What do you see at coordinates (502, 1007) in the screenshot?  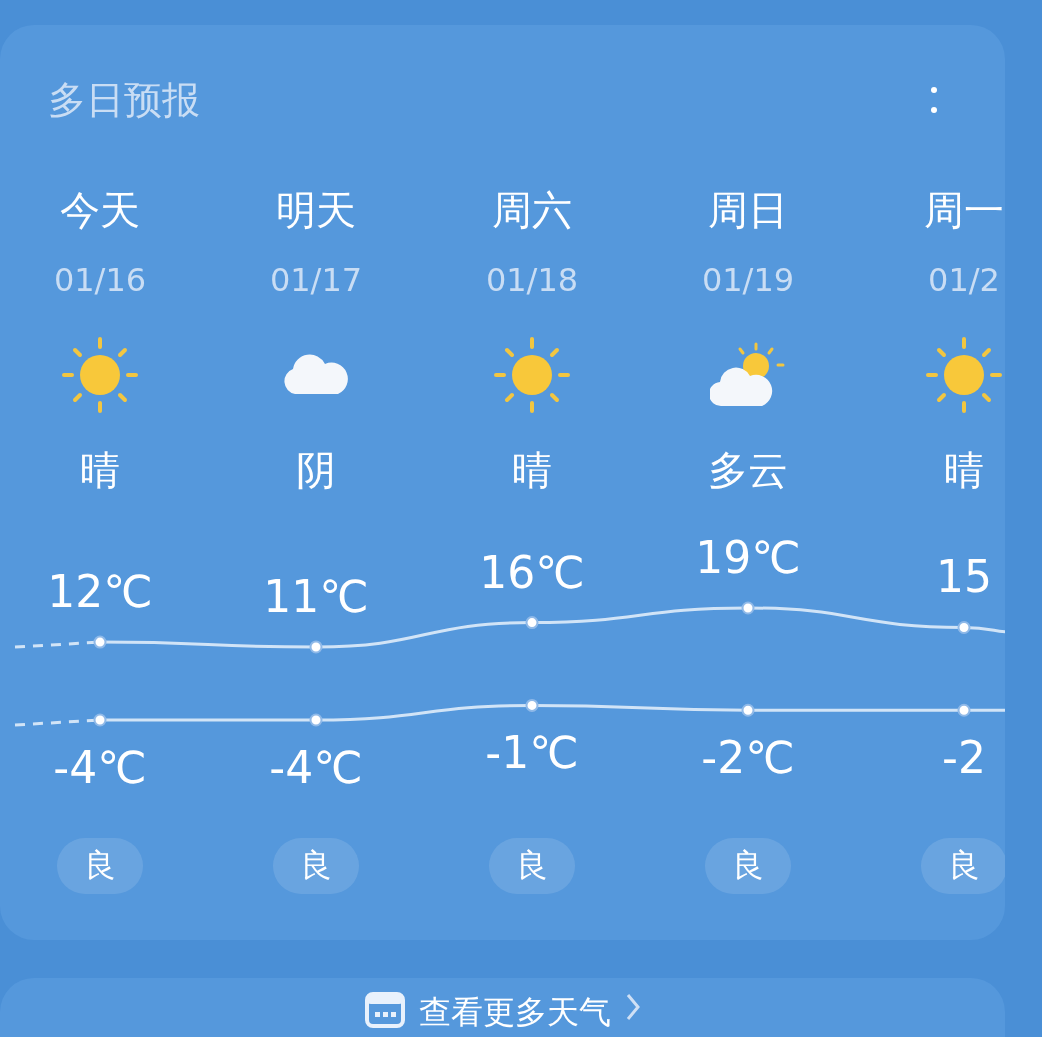 I see `more-weather-button: 查看更多天气` at bounding box center [502, 1007].